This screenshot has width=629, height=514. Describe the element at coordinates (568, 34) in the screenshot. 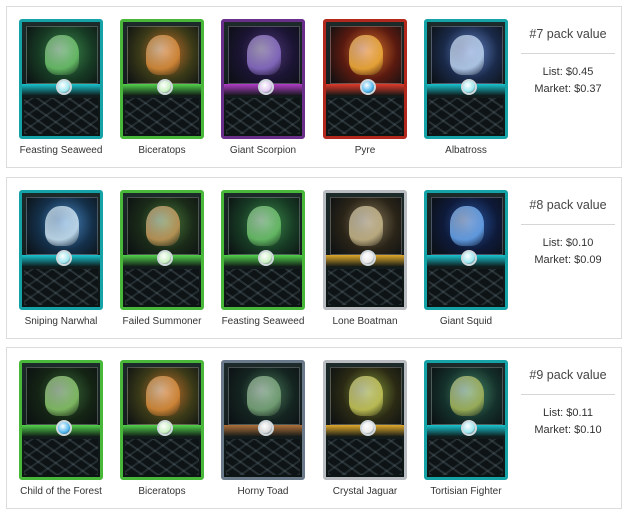

I see `pack-value-title: #7 pack value` at that location.